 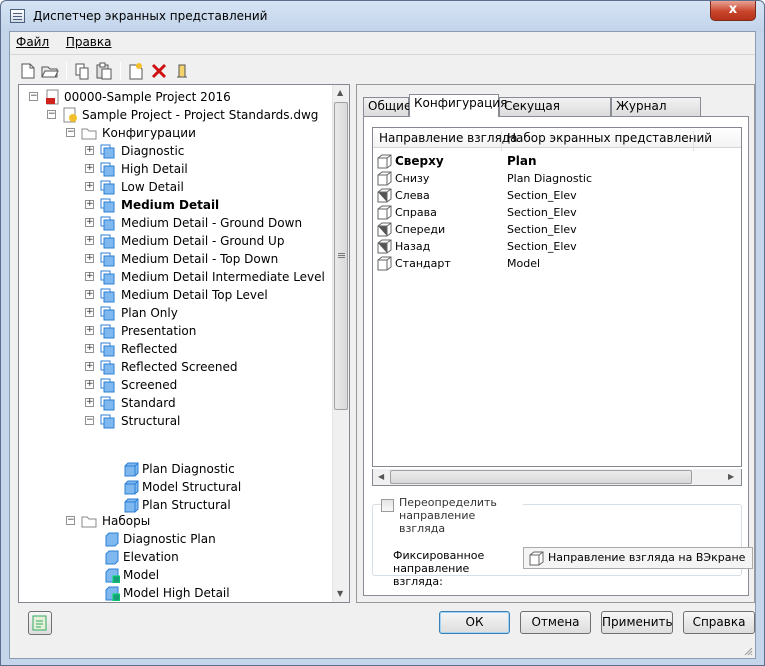 What do you see at coordinates (104, 71) in the screenshot?
I see `paste-icon` at bounding box center [104, 71].